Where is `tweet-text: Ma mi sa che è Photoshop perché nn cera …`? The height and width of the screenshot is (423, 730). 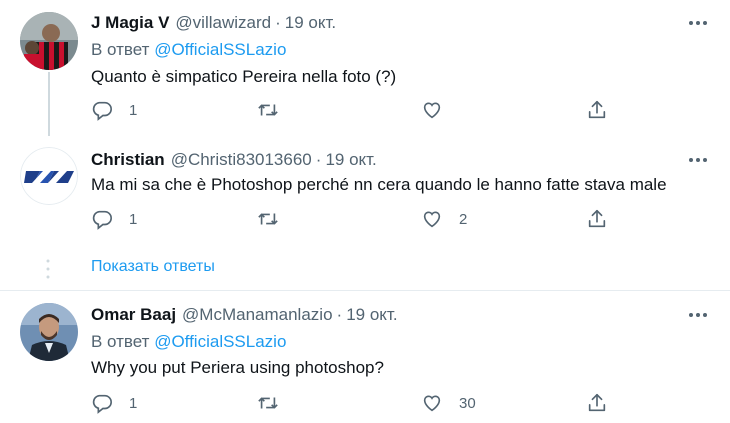 tweet-text: Ma mi sa che è Photoshop perché nn cera … is located at coordinates (379, 184).